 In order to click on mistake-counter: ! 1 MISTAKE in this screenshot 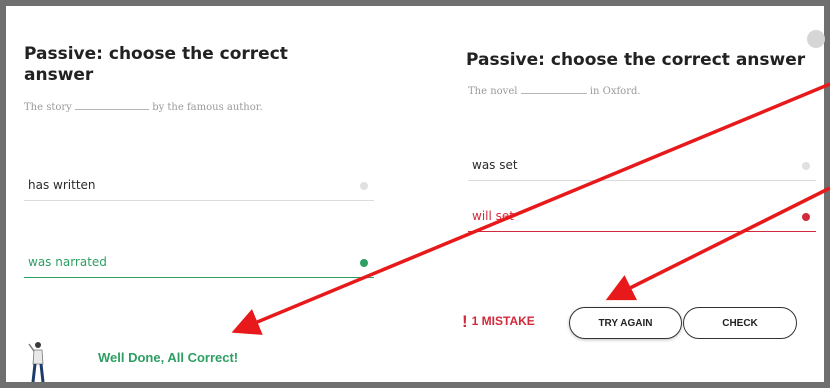, I will do `click(498, 322)`.